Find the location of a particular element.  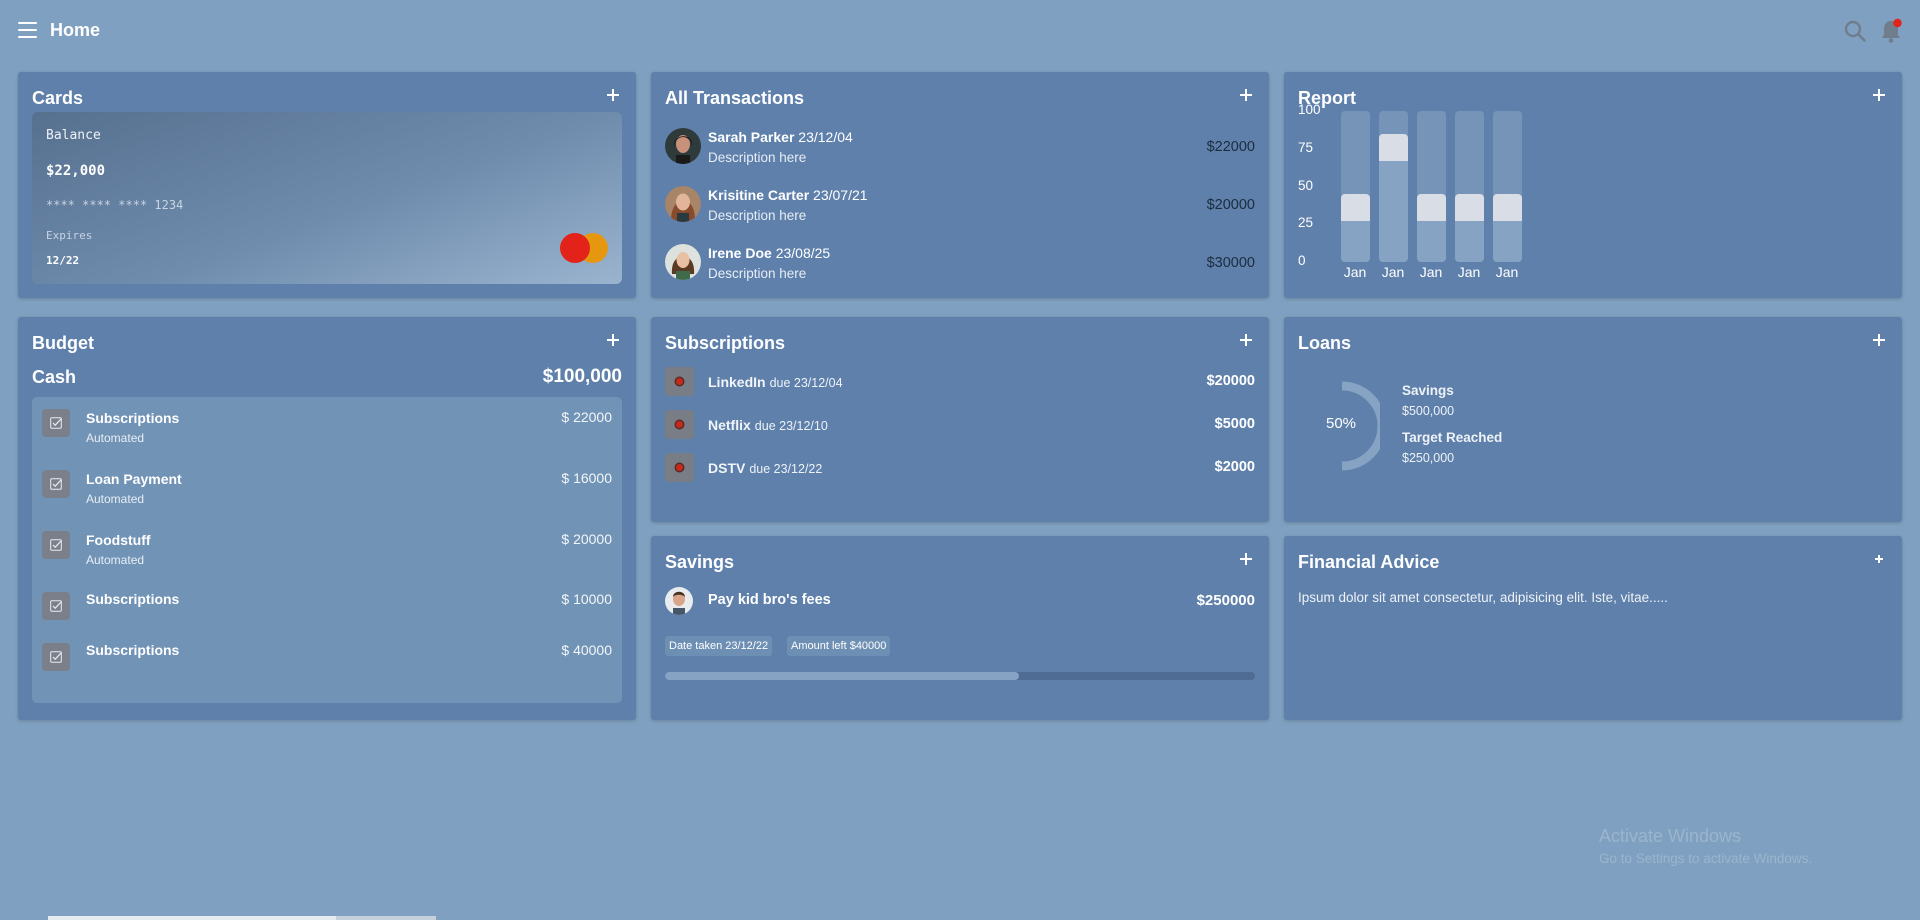

savings-progress-fill is located at coordinates (842, 676).